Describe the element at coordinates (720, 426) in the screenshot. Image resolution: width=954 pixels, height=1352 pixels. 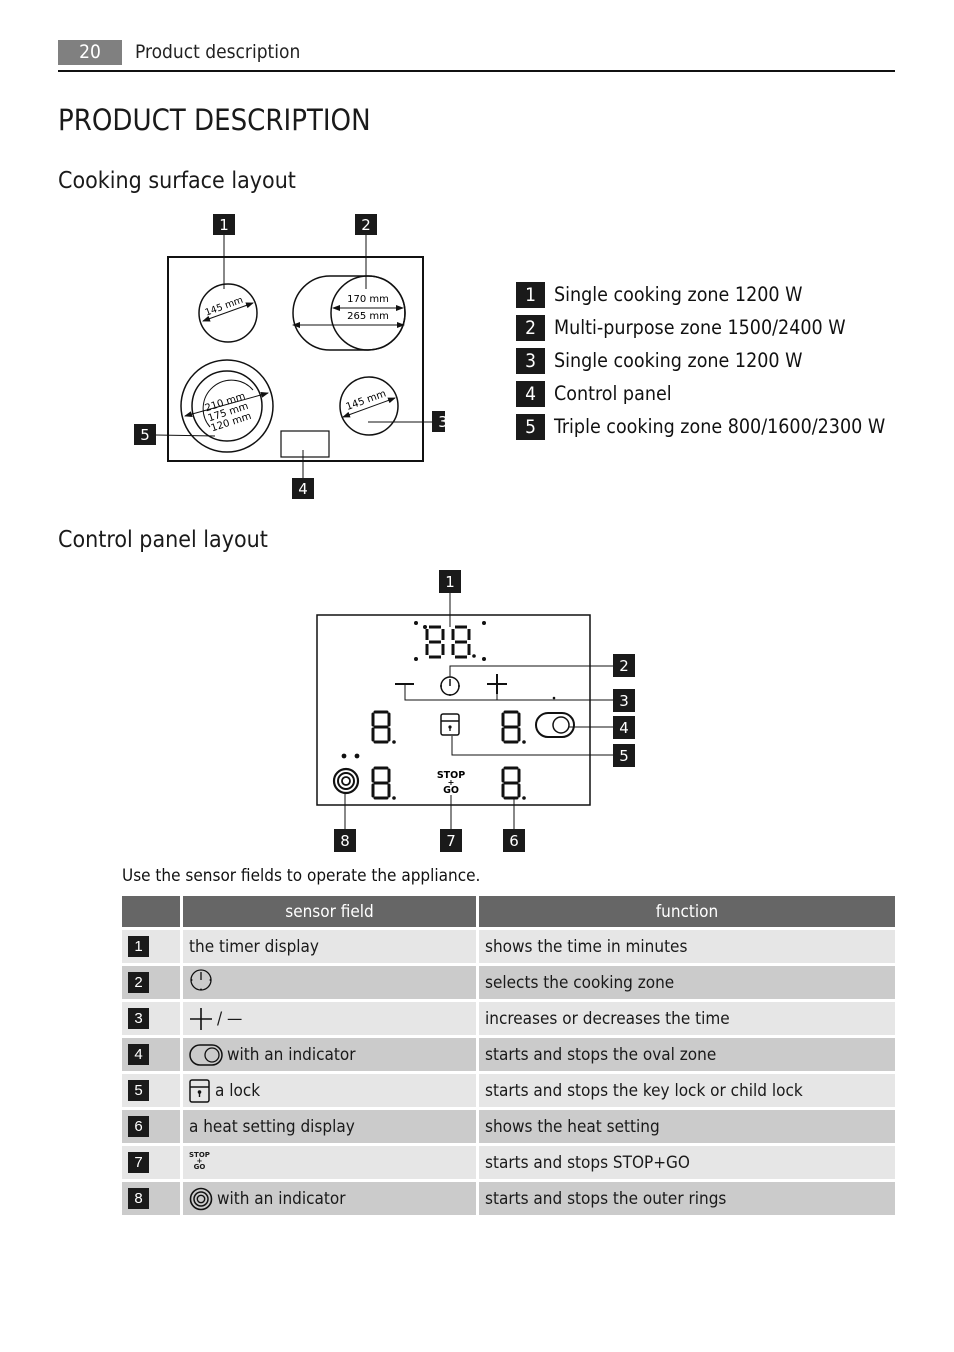
I see `legend-text: Triple cooking zone 800/1600/2300 W` at that location.